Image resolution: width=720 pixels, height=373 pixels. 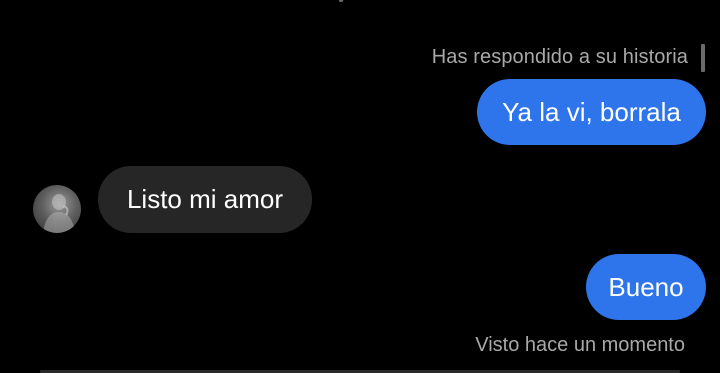 What do you see at coordinates (580, 345) in the screenshot?
I see `seen-status: Visto hace un momento` at bounding box center [580, 345].